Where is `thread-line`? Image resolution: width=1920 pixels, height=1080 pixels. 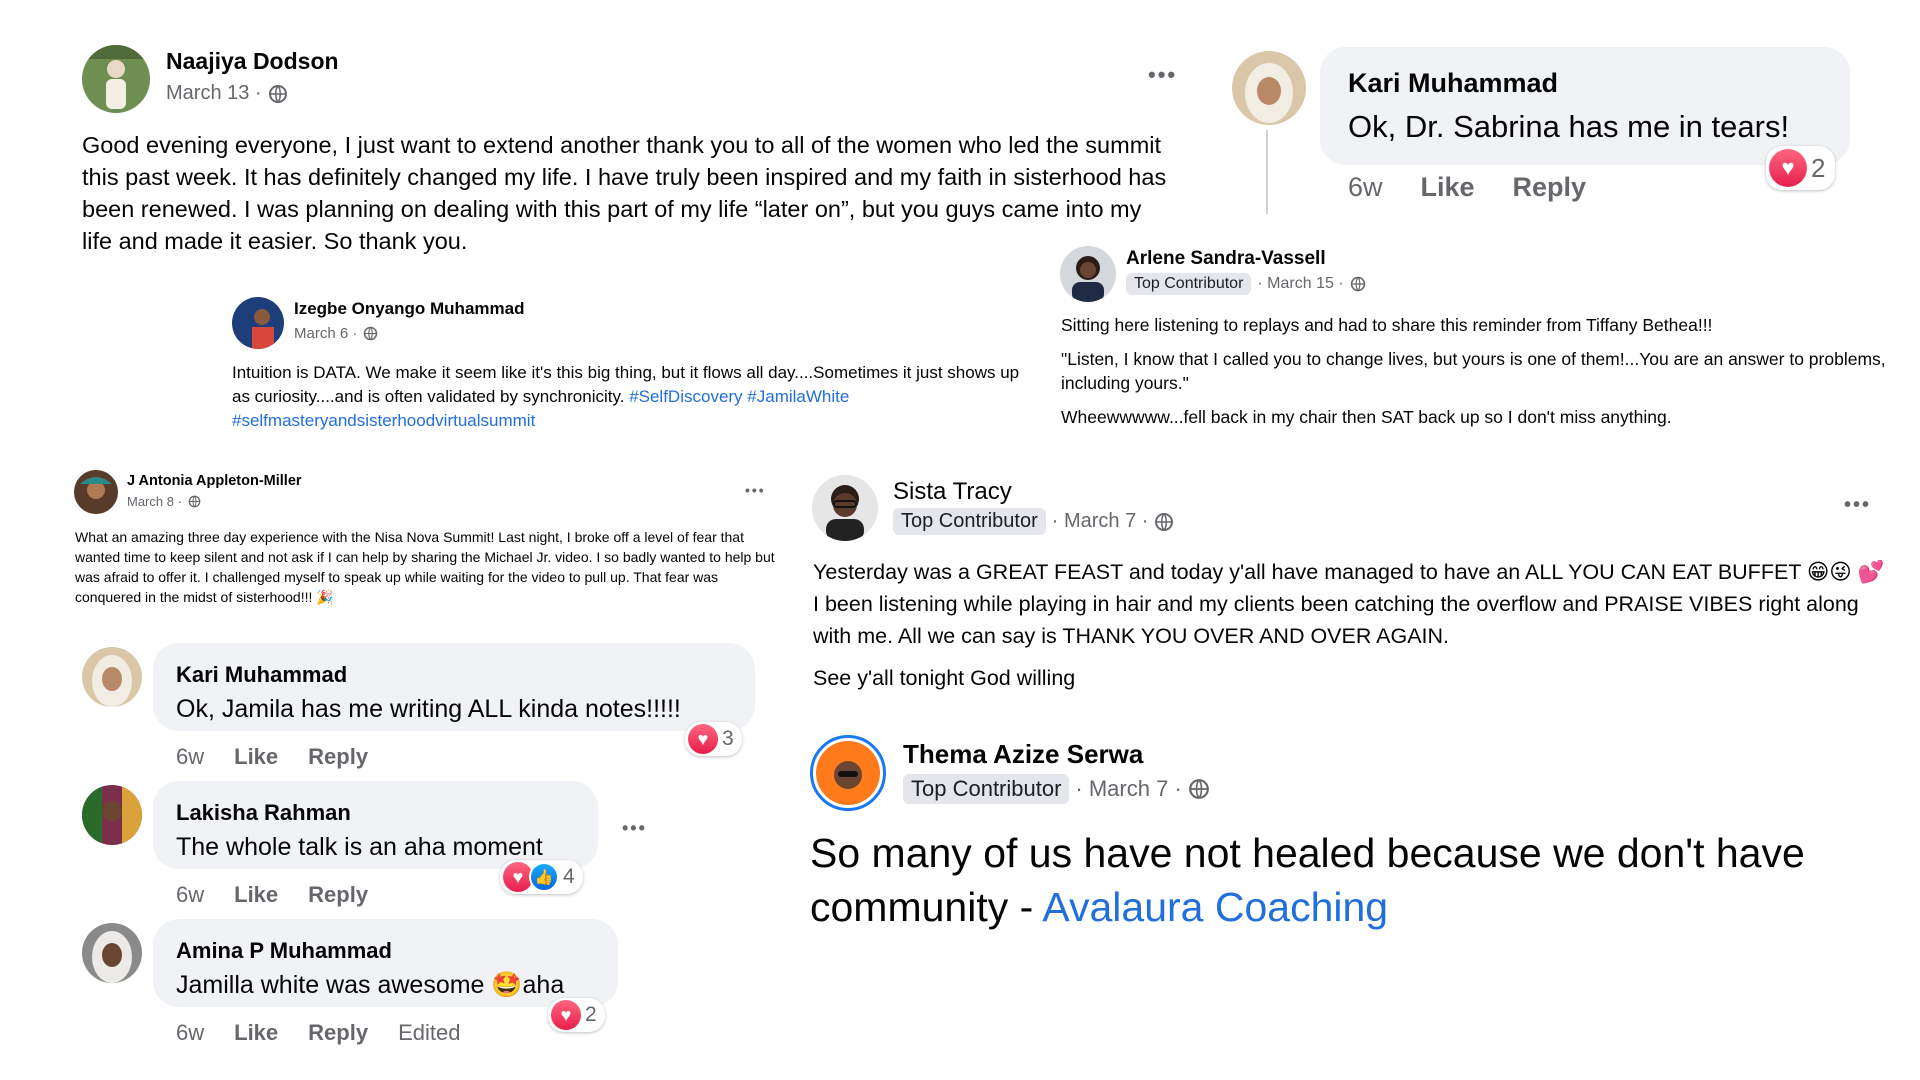
thread-line is located at coordinates (1267, 172).